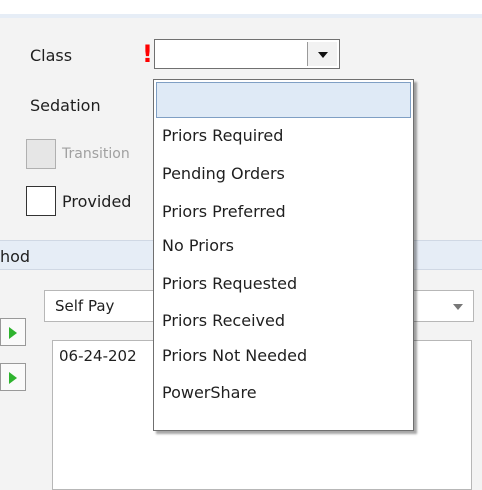 Image resolution: width=482 pixels, height=490 pixels. I want to click on class-combo-button, so click(322, 54).